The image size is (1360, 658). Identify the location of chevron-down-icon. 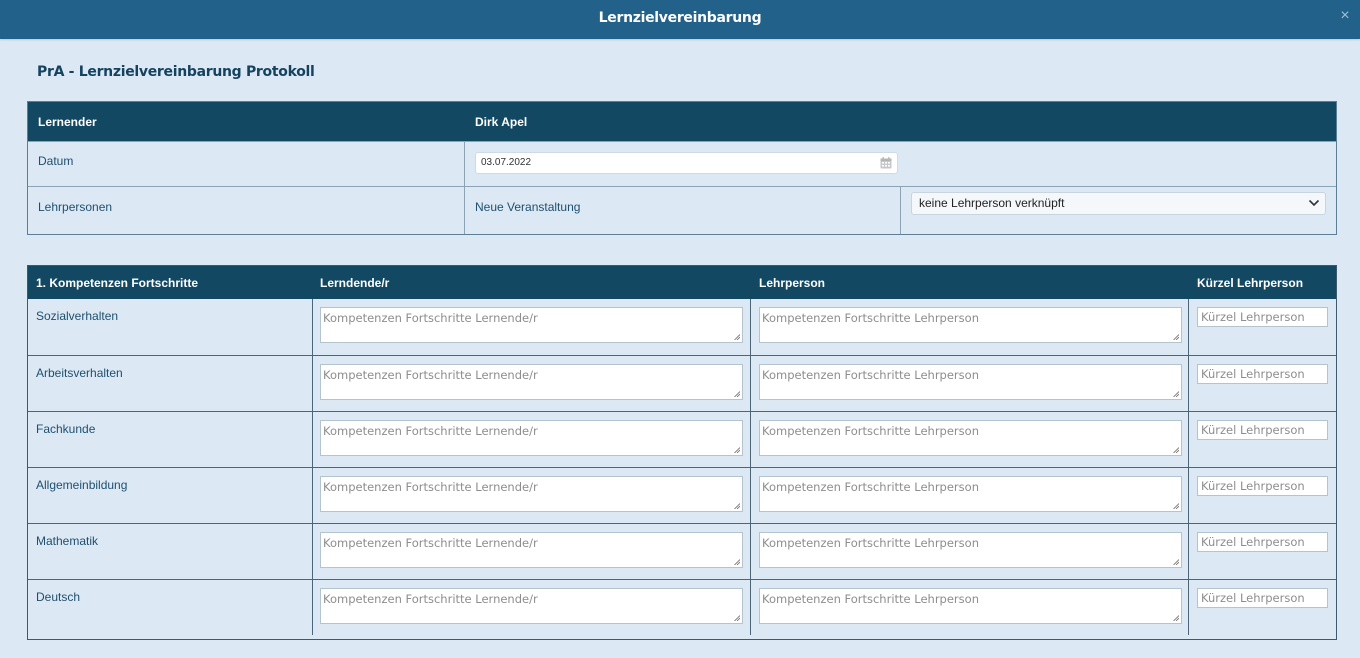
(1314, 203).